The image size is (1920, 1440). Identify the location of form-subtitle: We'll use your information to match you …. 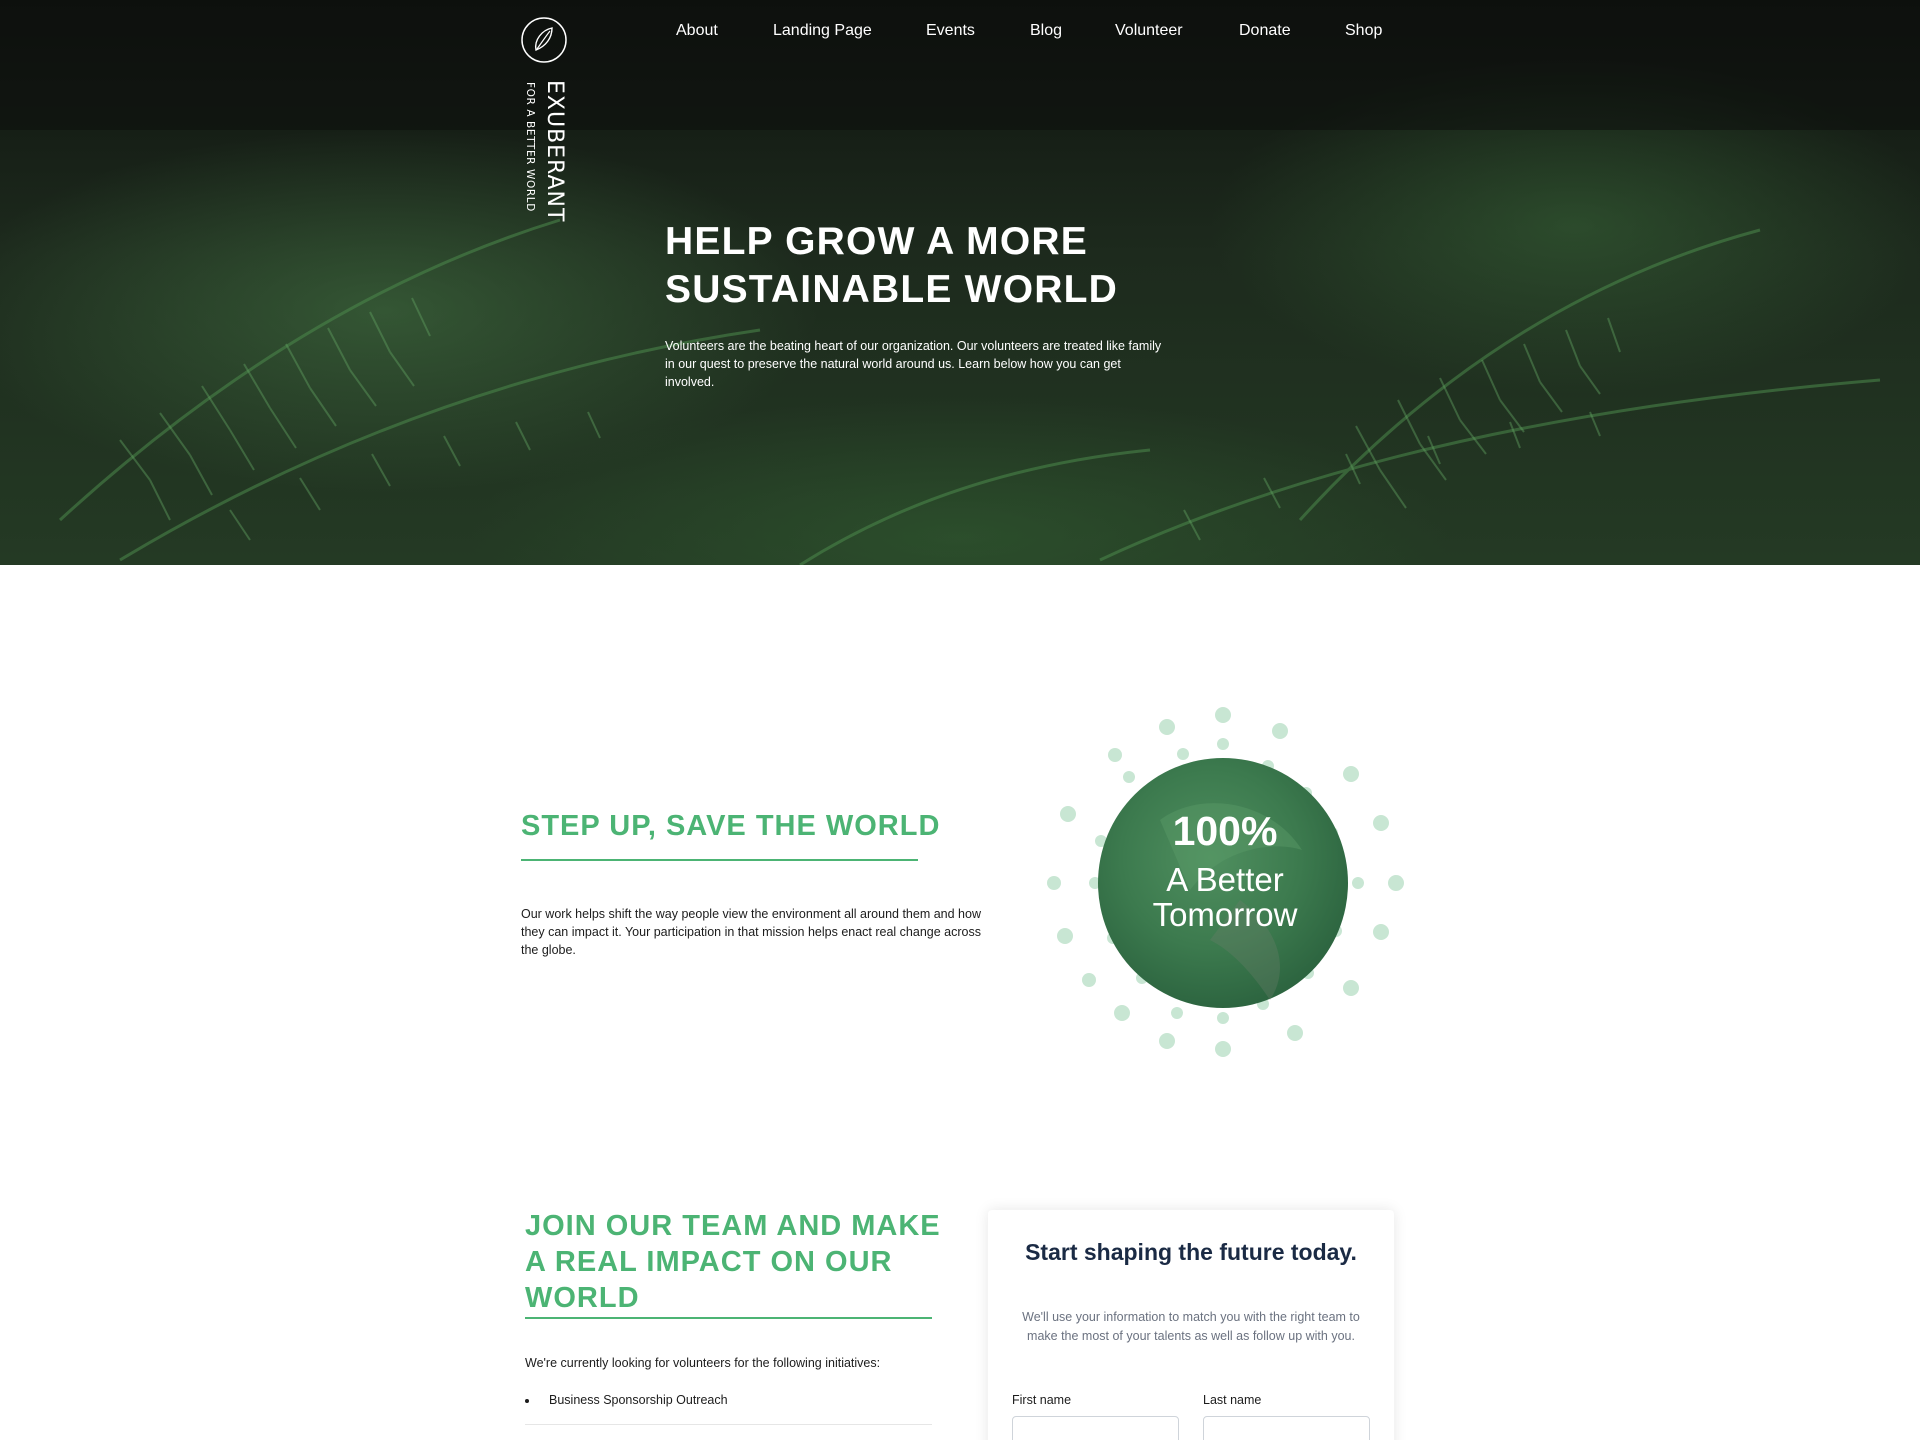
(1191, 1326).